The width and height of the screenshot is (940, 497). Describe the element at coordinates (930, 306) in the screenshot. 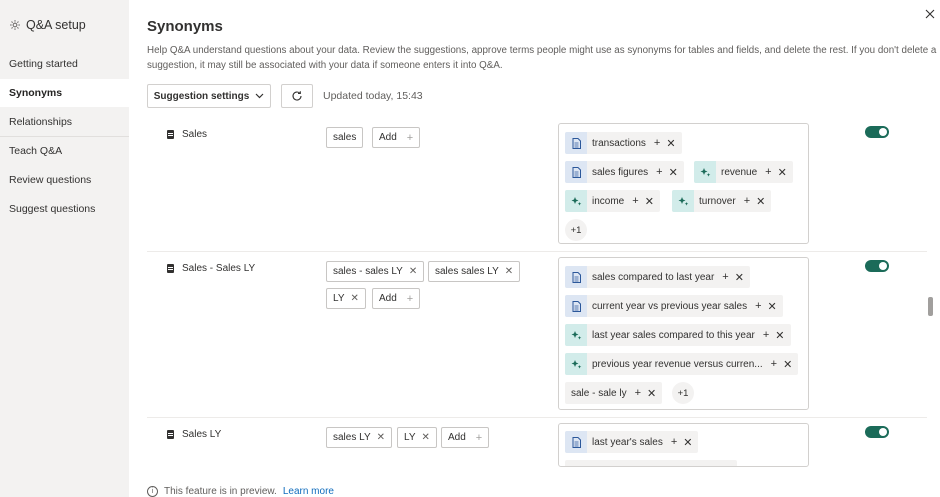

I see `scrollbar-thumb` at that location.